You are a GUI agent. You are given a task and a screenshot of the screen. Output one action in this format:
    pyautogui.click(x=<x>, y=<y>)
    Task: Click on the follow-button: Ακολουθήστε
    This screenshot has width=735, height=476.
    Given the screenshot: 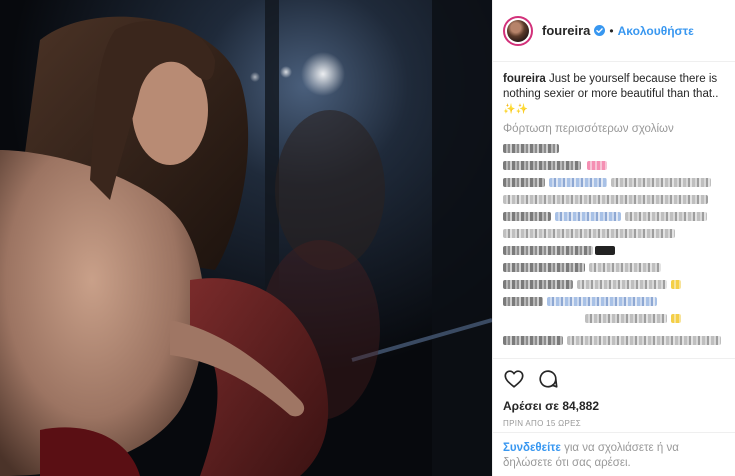 What is the action you would take?
    pyautogui.click(x=656, y=31)
    